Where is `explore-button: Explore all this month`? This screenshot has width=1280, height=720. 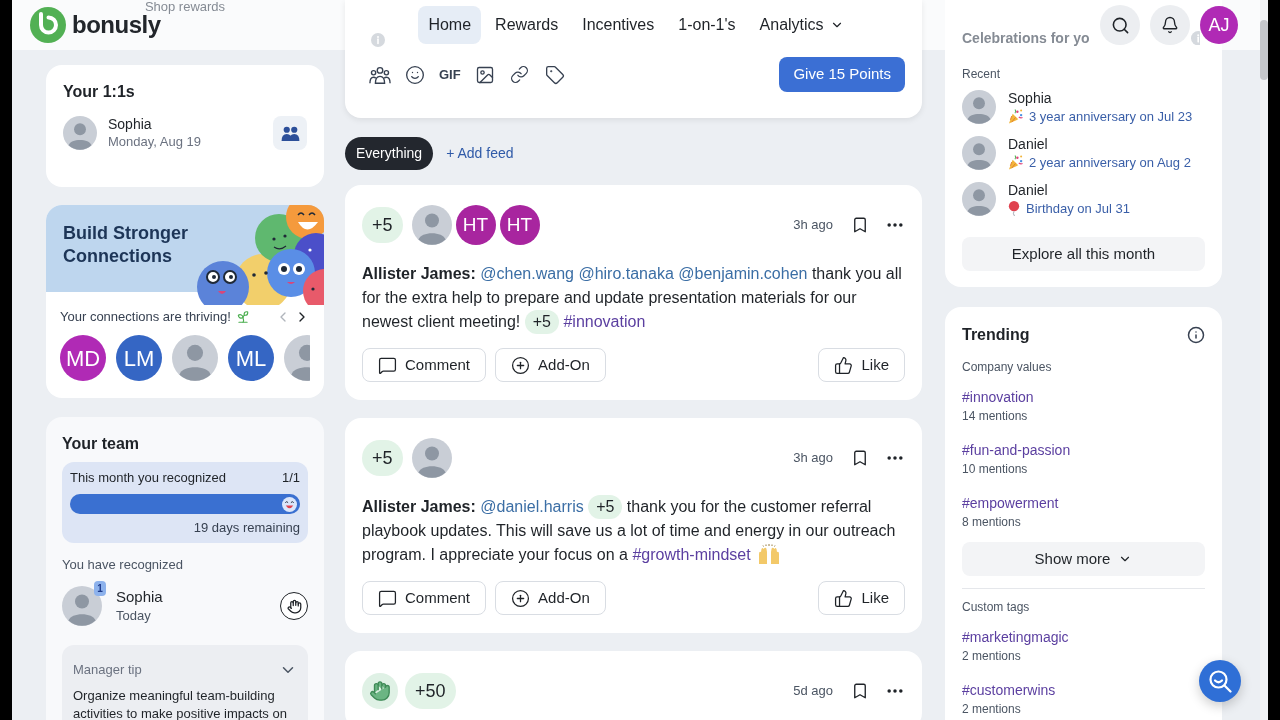 explore-button: Explore all this month is located at coordinates (1083, 254).